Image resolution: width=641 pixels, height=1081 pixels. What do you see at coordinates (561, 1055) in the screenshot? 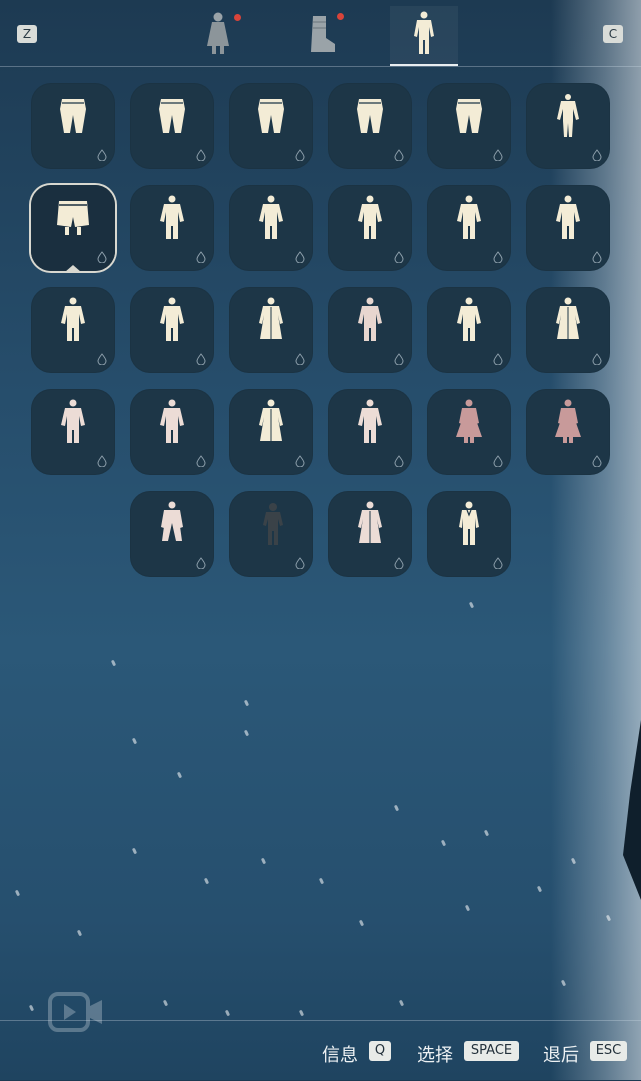
I see `back-hint-label: 退后` at bounding box center [561, 1055].